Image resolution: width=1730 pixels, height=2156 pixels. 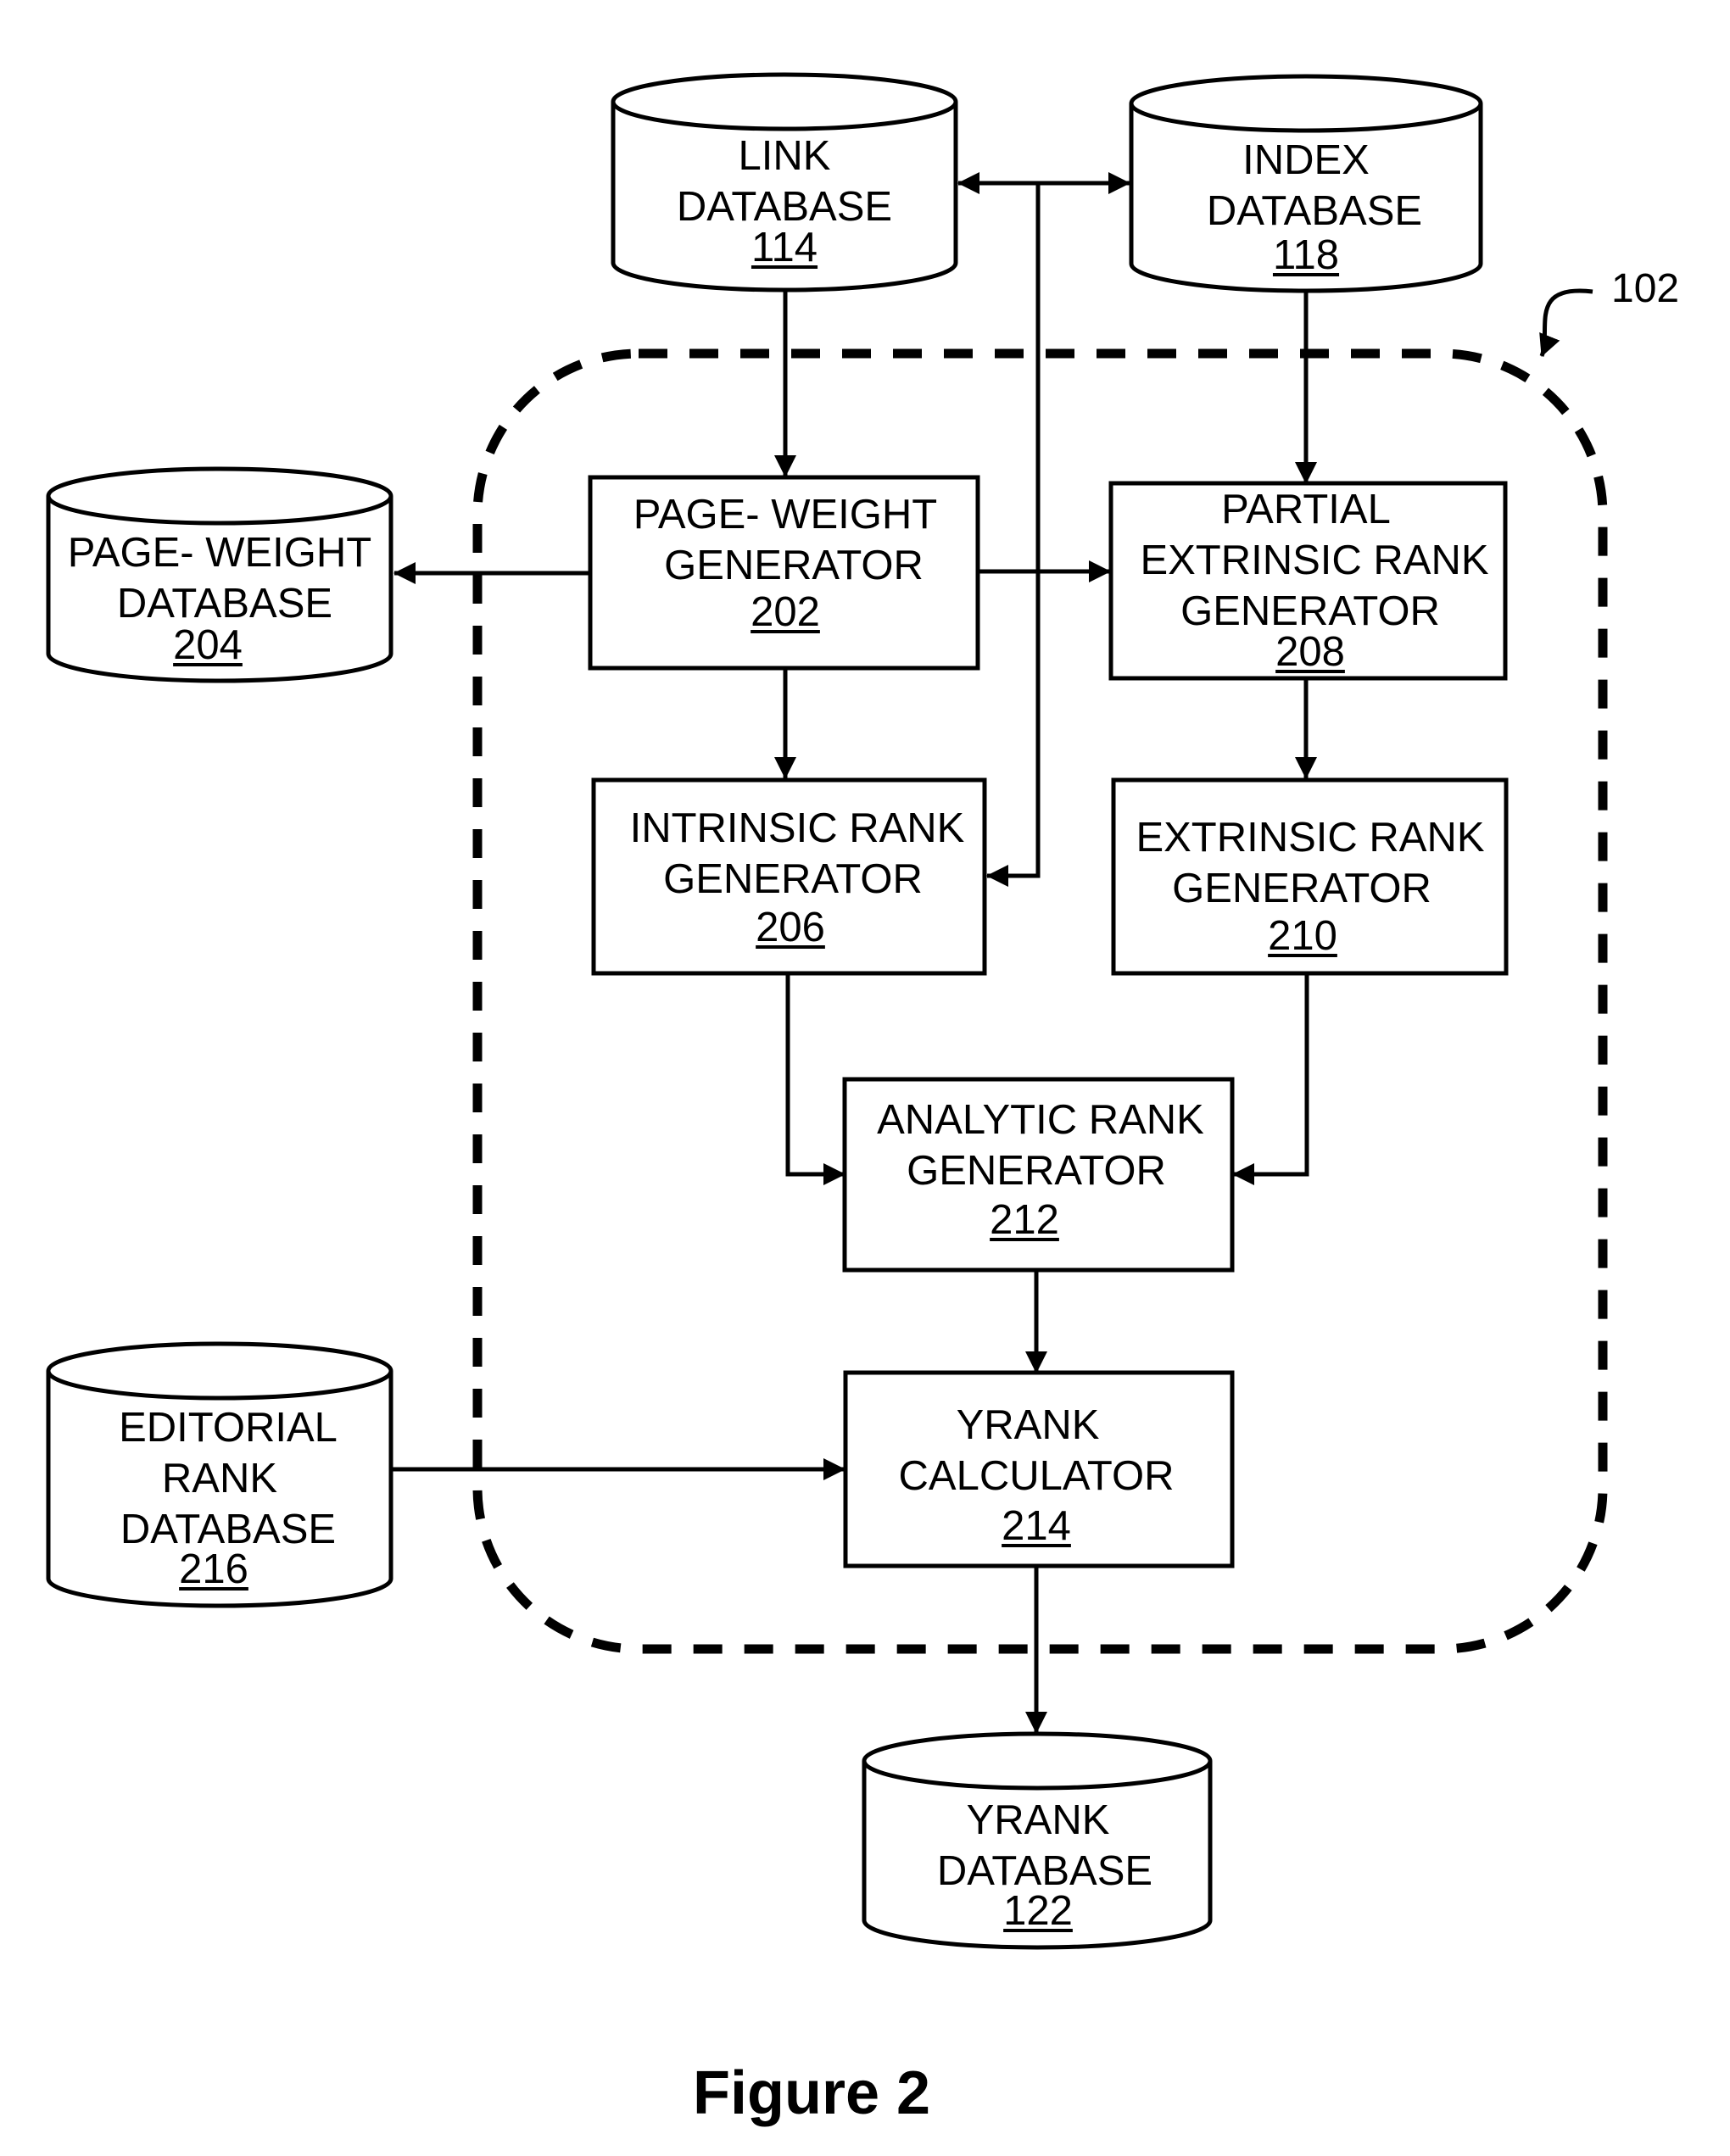 I want to click on intrinsic-rank-generator: INTRINSIC RANK GENERATOR 206, so click(x=789, y=876).